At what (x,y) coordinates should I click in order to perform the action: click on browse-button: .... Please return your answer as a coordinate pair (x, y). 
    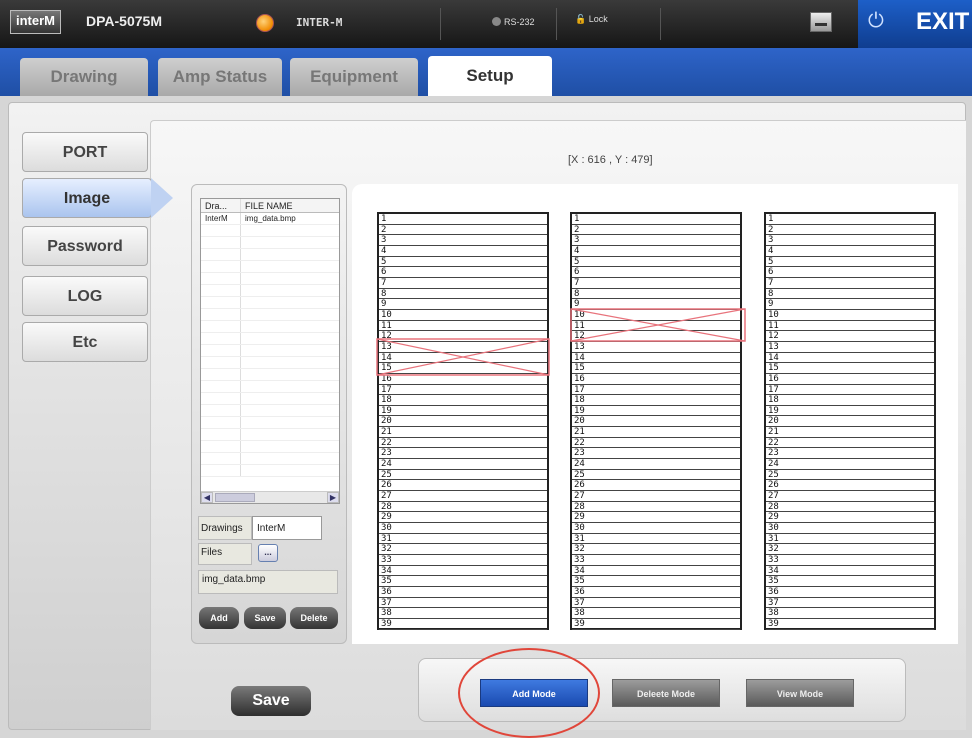
    Looking at the image, I should click on (268, 553).